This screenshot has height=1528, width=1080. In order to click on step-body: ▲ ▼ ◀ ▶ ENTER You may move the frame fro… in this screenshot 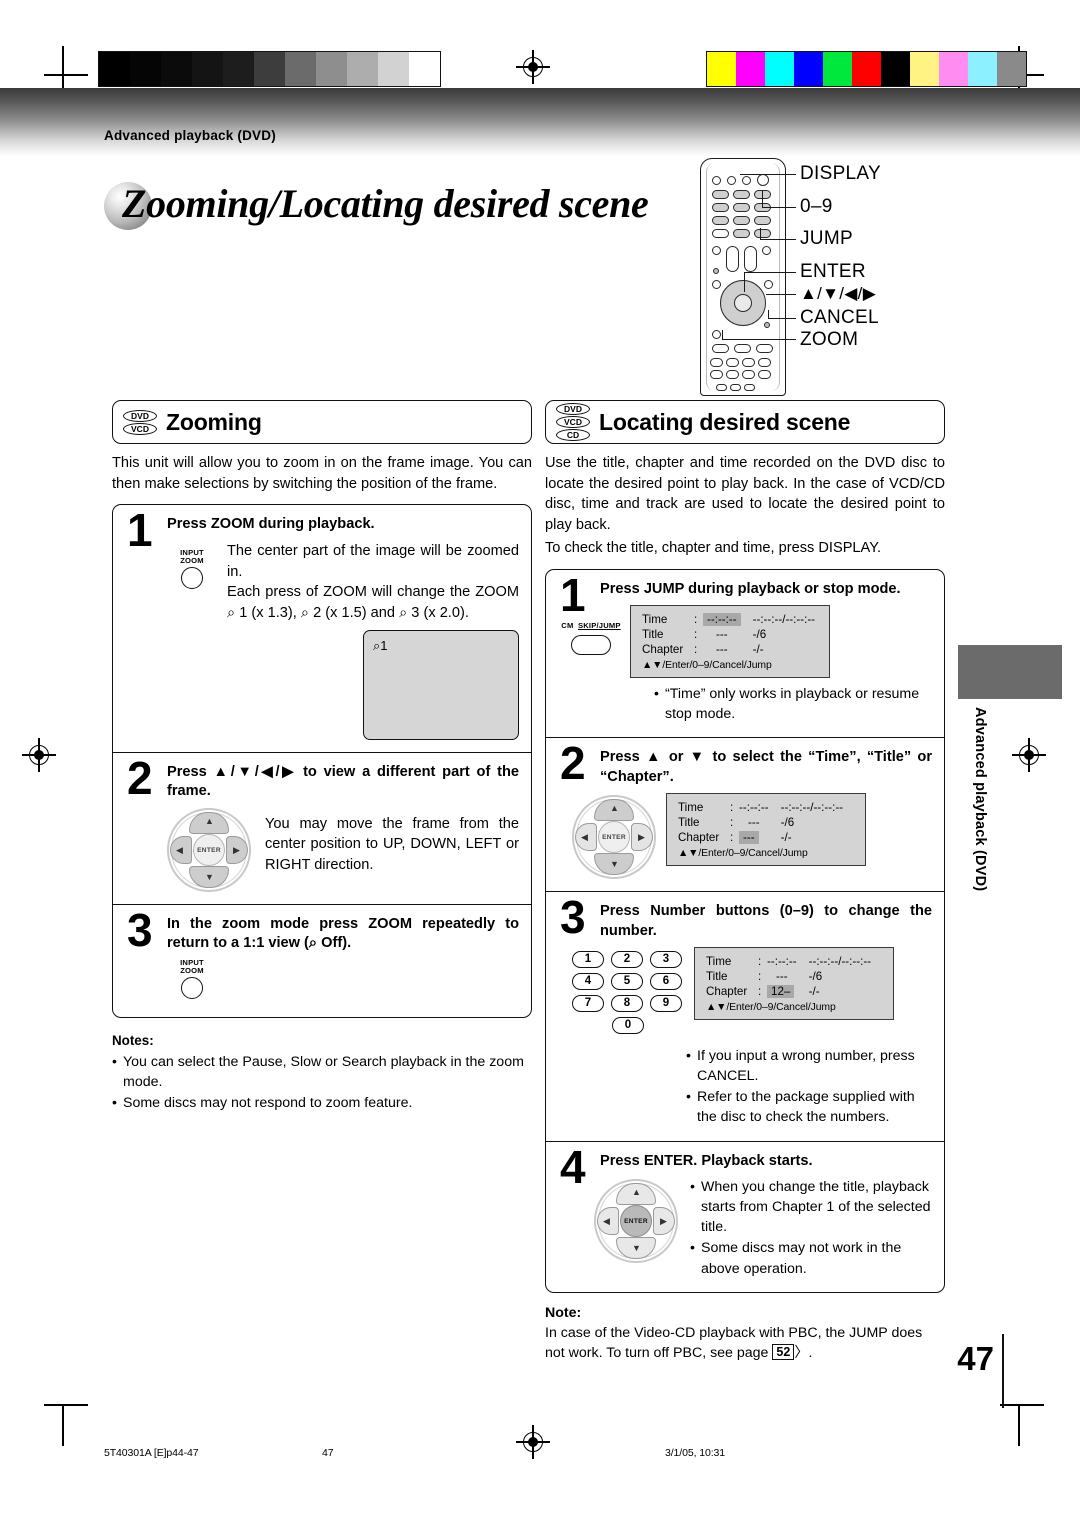, I will do `click(343, 849)`.